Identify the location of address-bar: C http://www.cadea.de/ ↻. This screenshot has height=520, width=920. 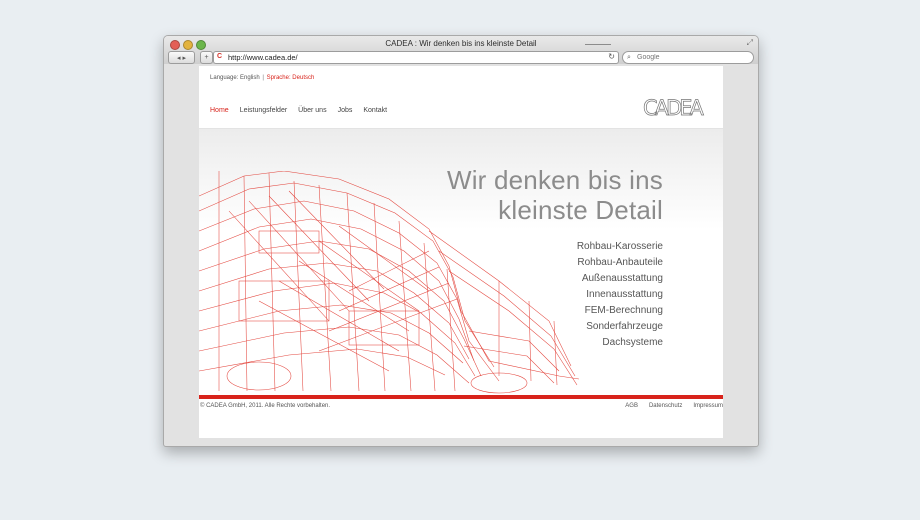
(416, 57).